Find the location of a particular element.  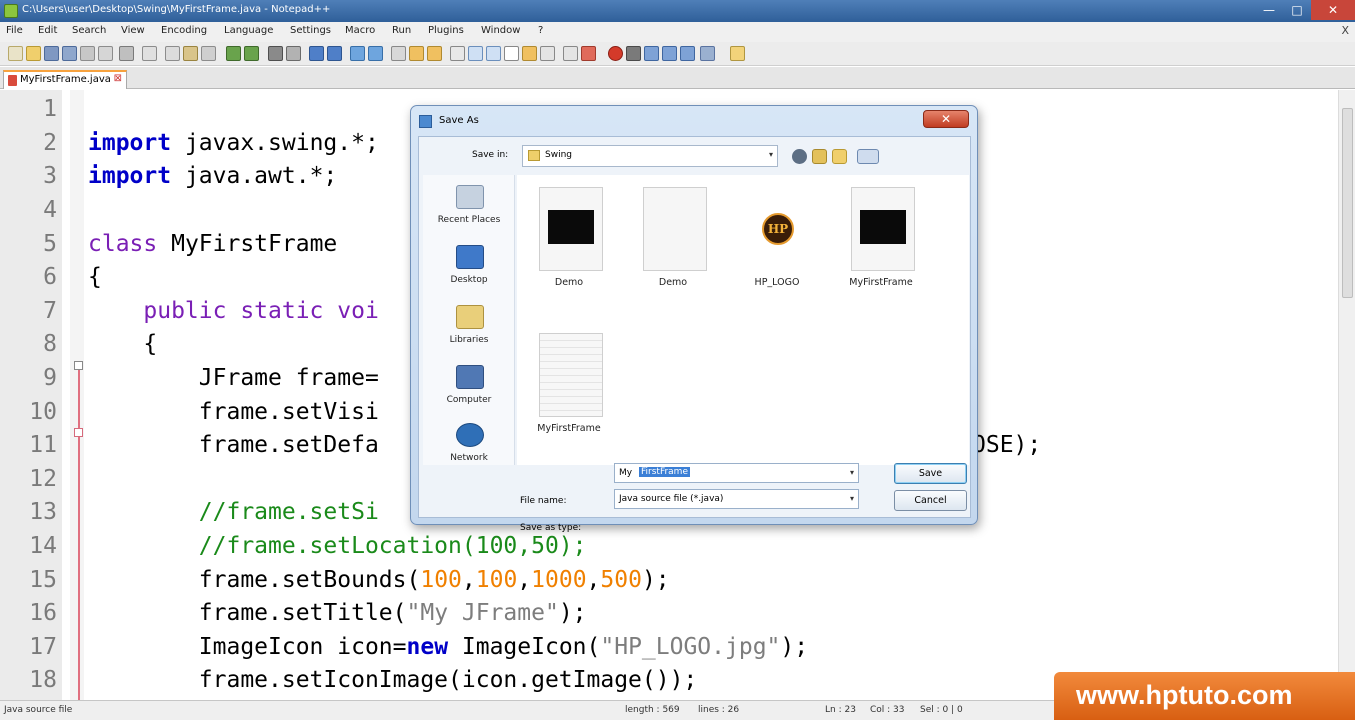

menu-edit: Edit is located at coordinates (47, 30).